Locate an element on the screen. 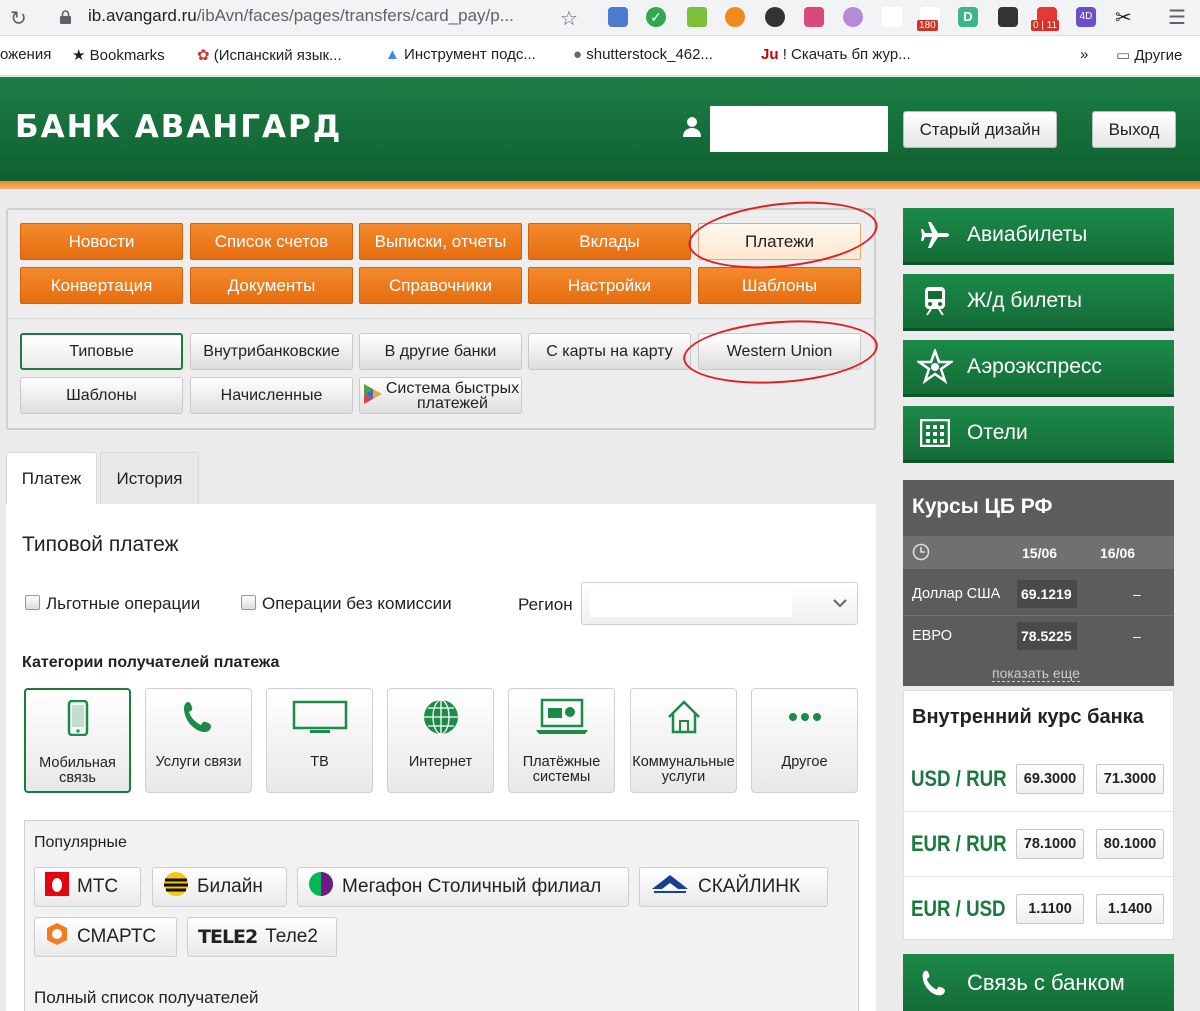  bookmark-other: ▭ Другие is located at coordinates (1149, 55).